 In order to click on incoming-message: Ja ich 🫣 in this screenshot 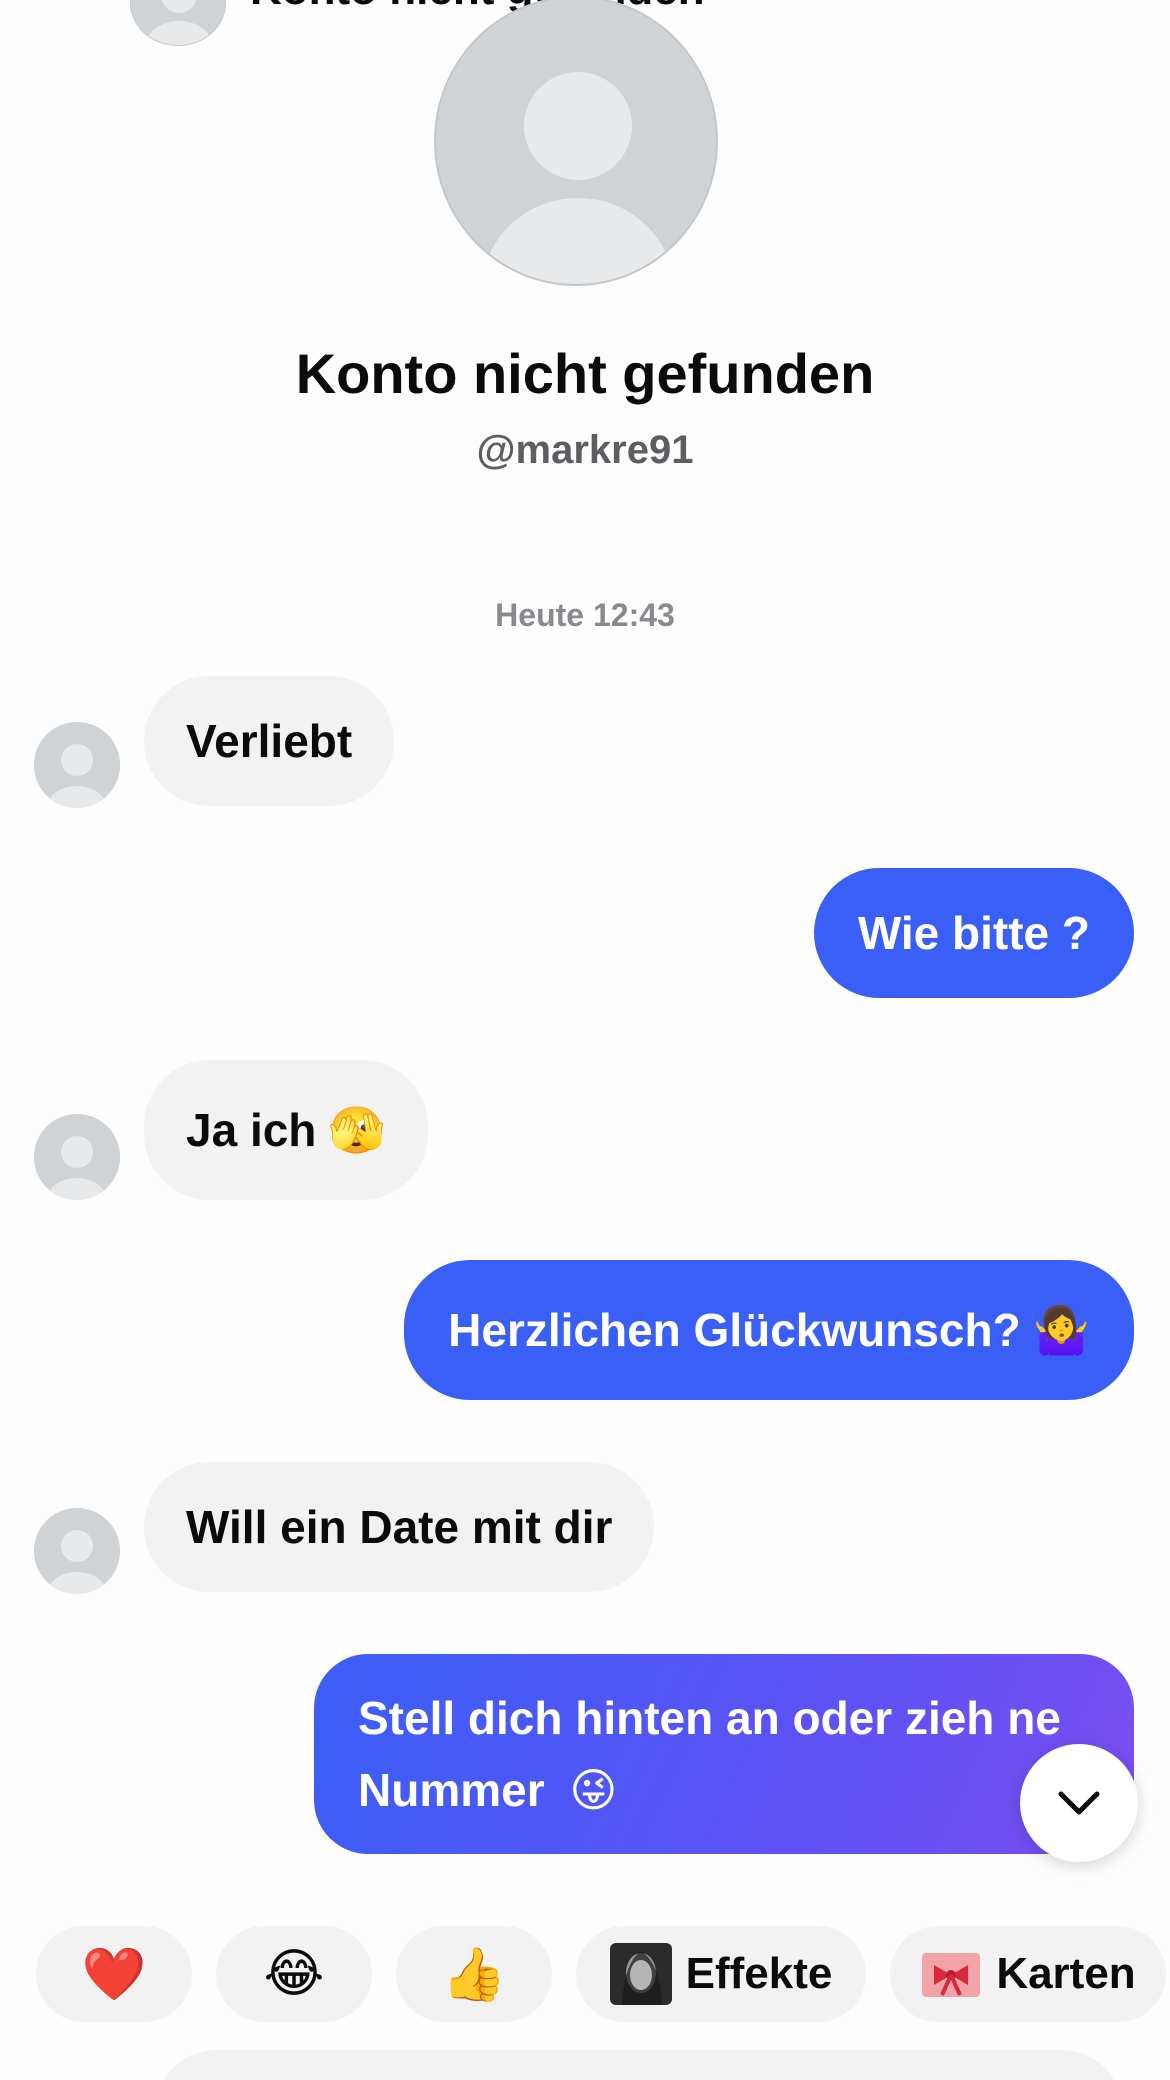, I will do `click(286, 1130)`.